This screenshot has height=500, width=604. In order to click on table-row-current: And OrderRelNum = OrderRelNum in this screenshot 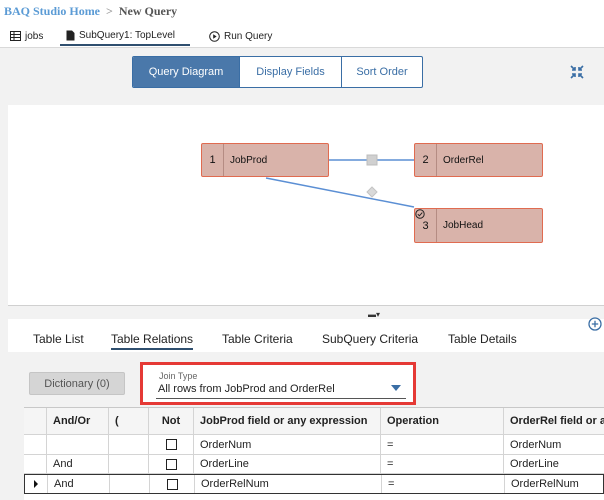, I will do `click(314, 484)`.